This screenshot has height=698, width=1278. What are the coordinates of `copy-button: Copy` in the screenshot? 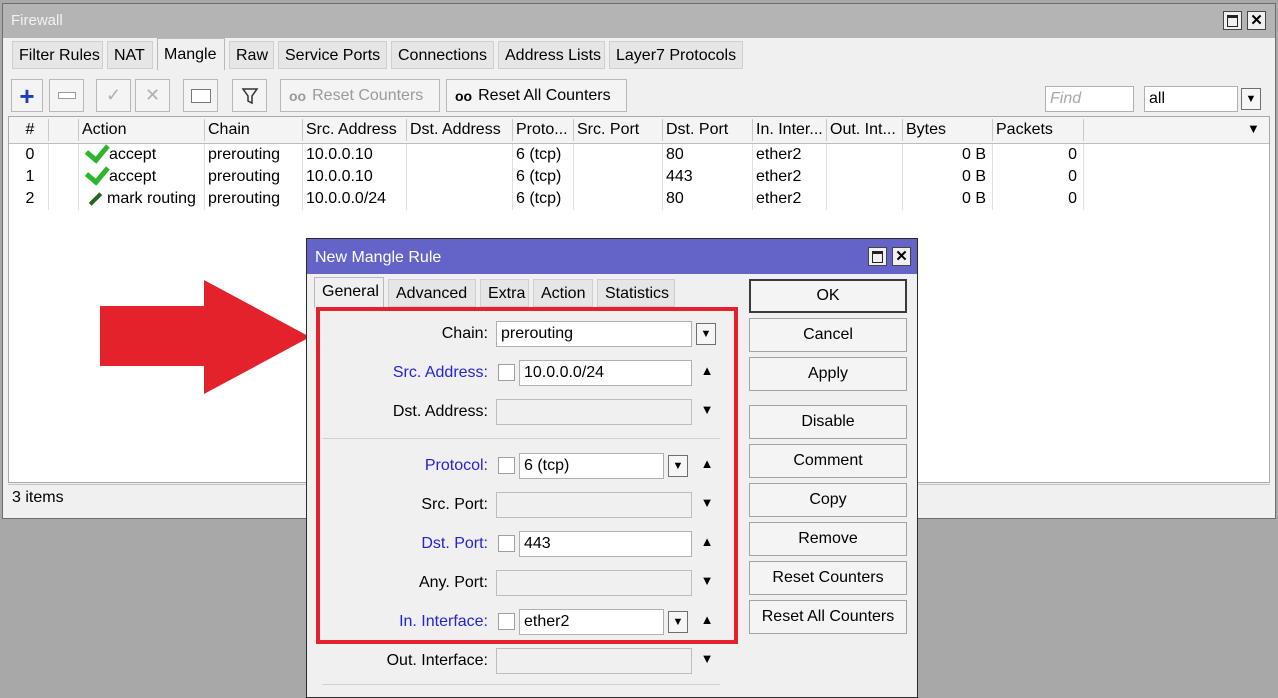 It's located at (828, 500).